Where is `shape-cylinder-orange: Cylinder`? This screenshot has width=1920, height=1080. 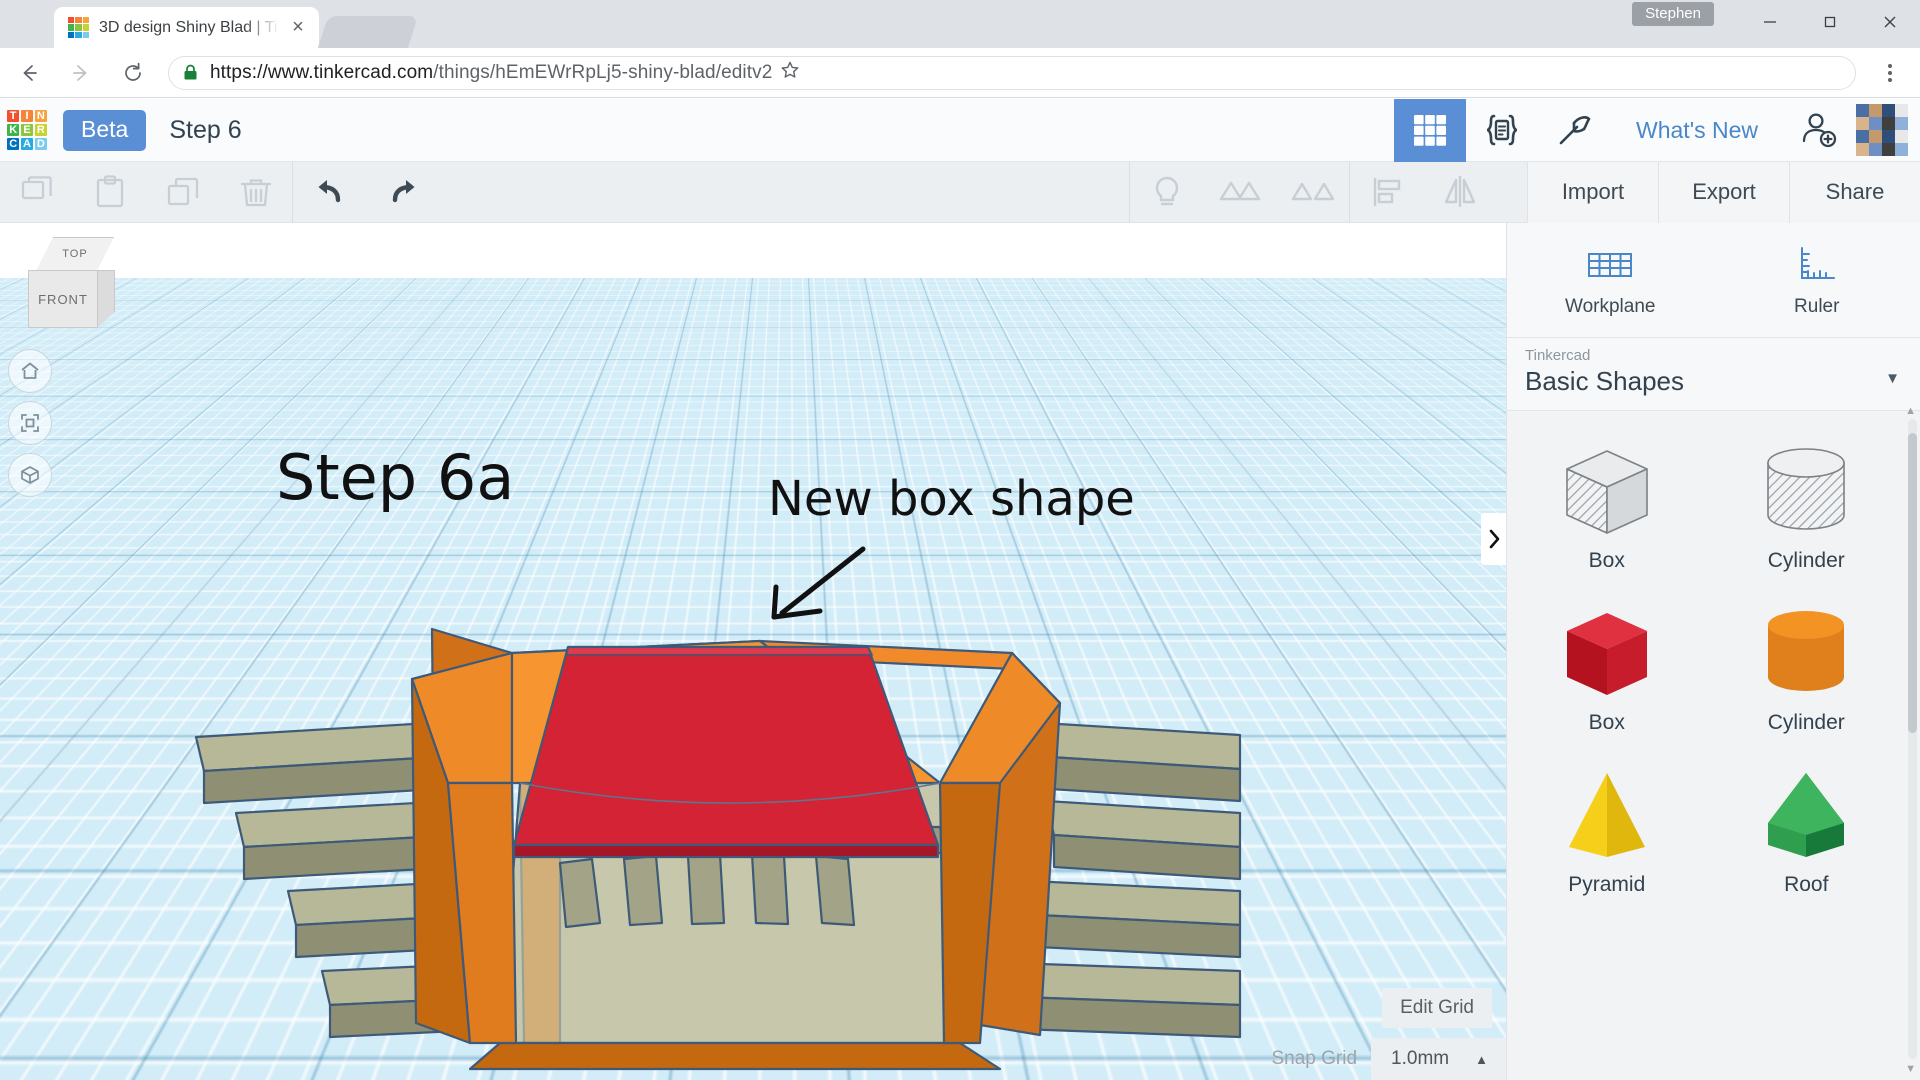
shape-cylinder-orange: Cylinder is located at coordinates (1807, 666).